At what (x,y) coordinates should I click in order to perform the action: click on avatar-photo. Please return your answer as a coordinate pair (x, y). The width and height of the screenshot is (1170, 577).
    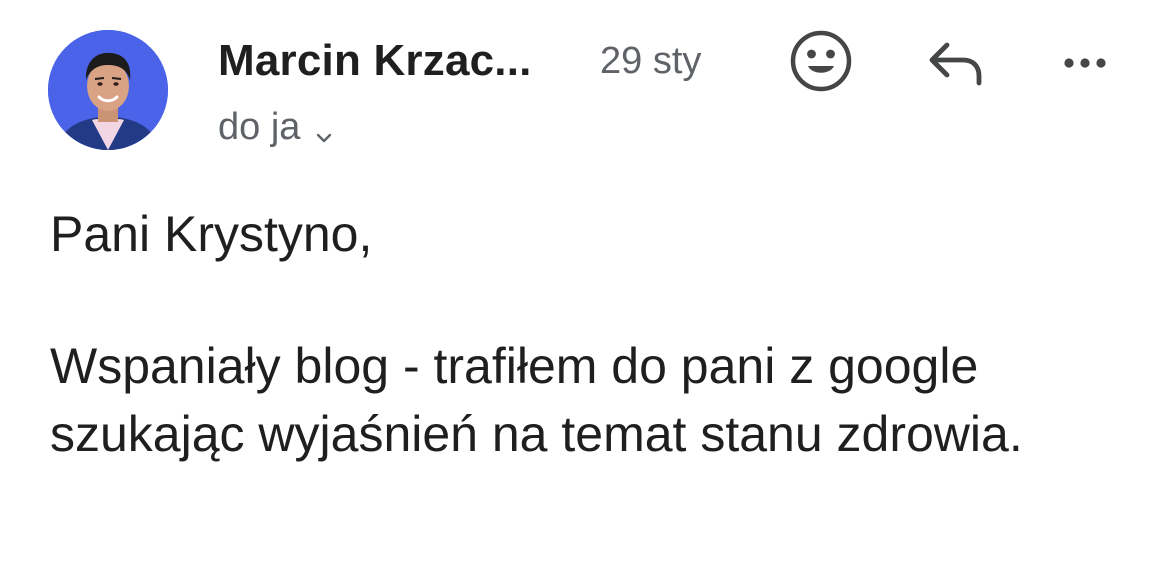
    Looking at the image, I should click on (108, 90).